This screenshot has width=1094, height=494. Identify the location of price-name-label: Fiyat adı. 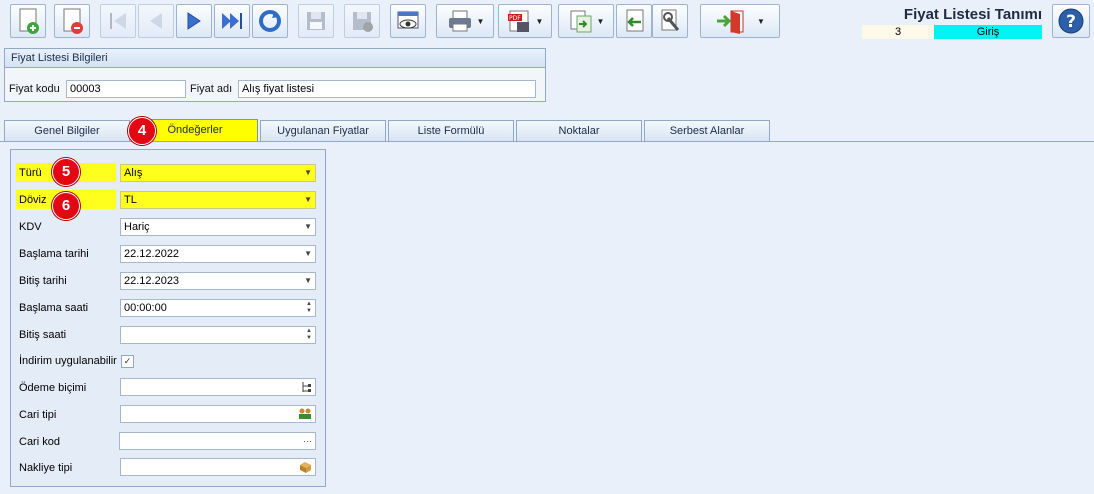
(211, 89).